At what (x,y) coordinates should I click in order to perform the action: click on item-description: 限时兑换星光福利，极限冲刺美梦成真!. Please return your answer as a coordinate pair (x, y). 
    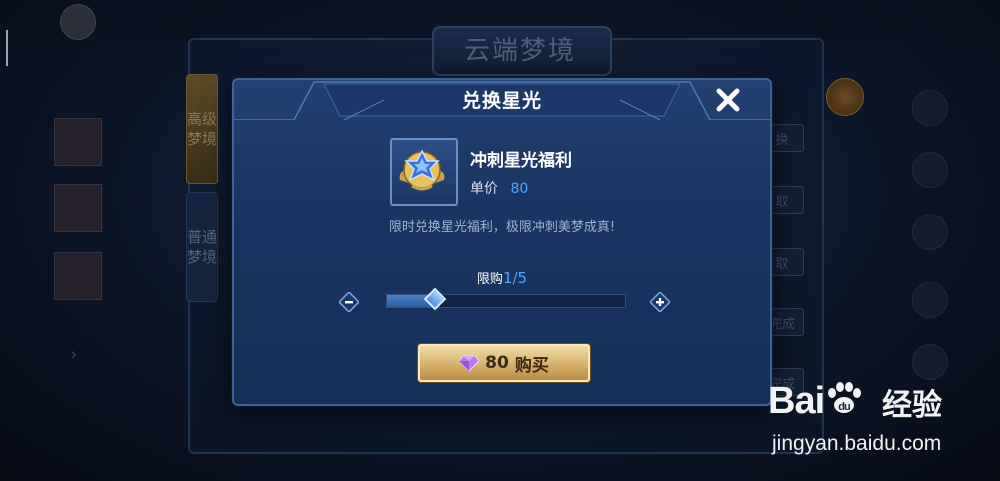
    Looking at the image, I should click on (502, 227).